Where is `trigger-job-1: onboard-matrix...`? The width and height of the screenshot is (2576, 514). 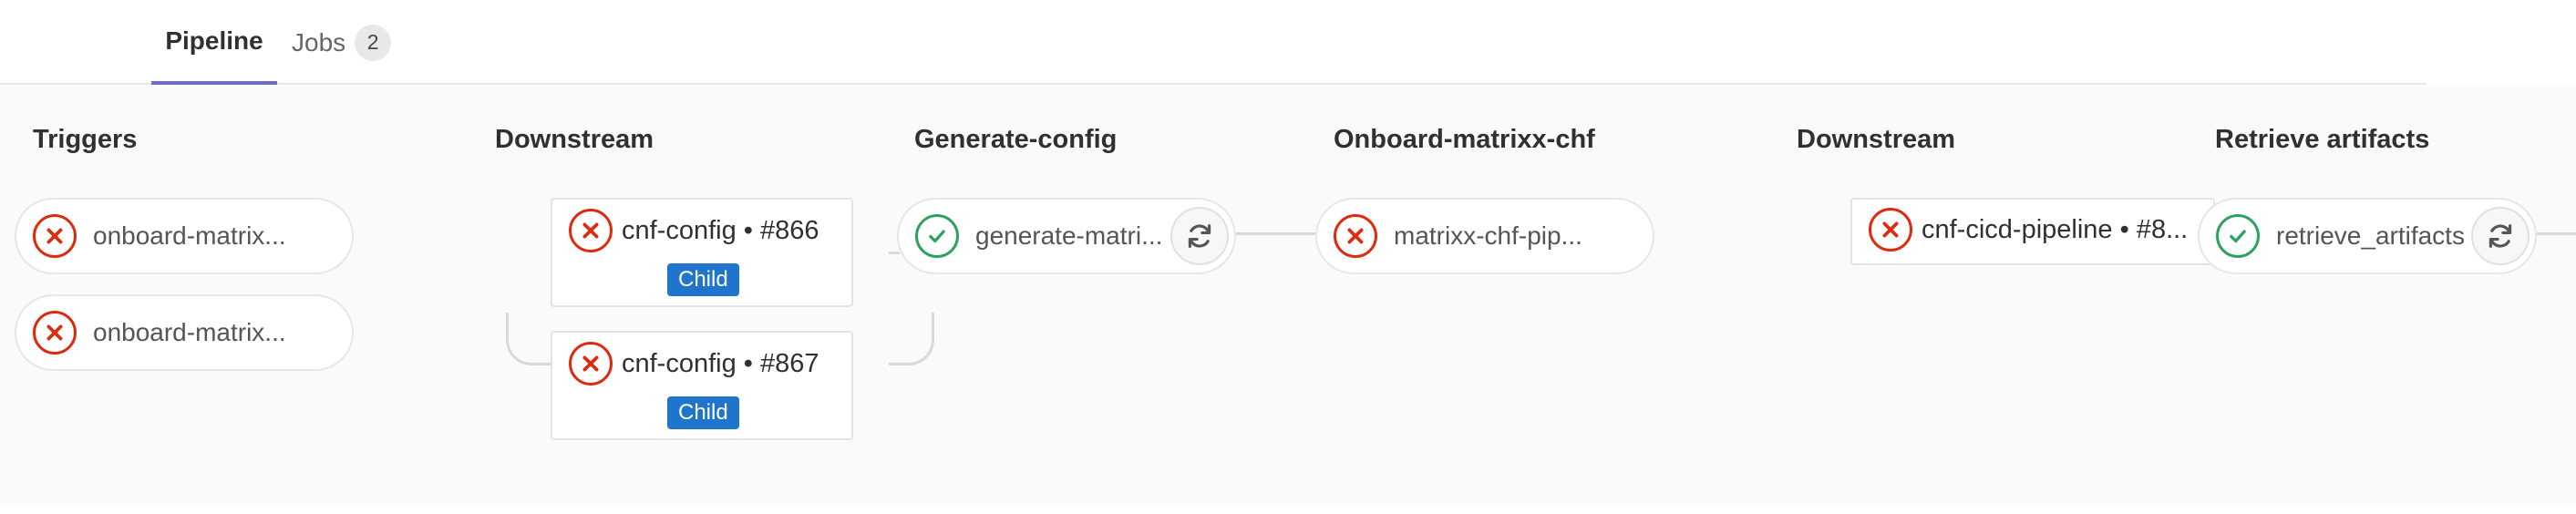
trigger-job-1: onboard-matrix... is located at coordinates (184, 236).